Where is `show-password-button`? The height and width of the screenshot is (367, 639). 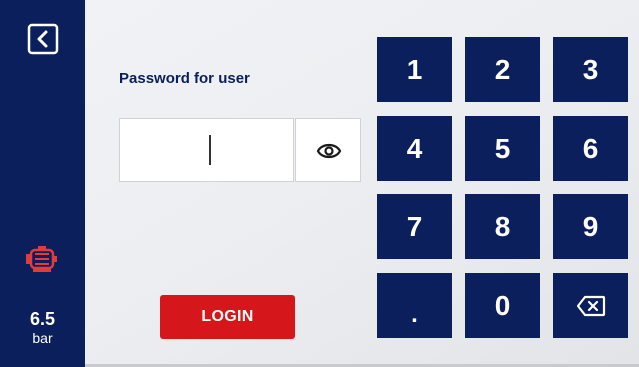
show-password-button is located at coordinates (328, 150).